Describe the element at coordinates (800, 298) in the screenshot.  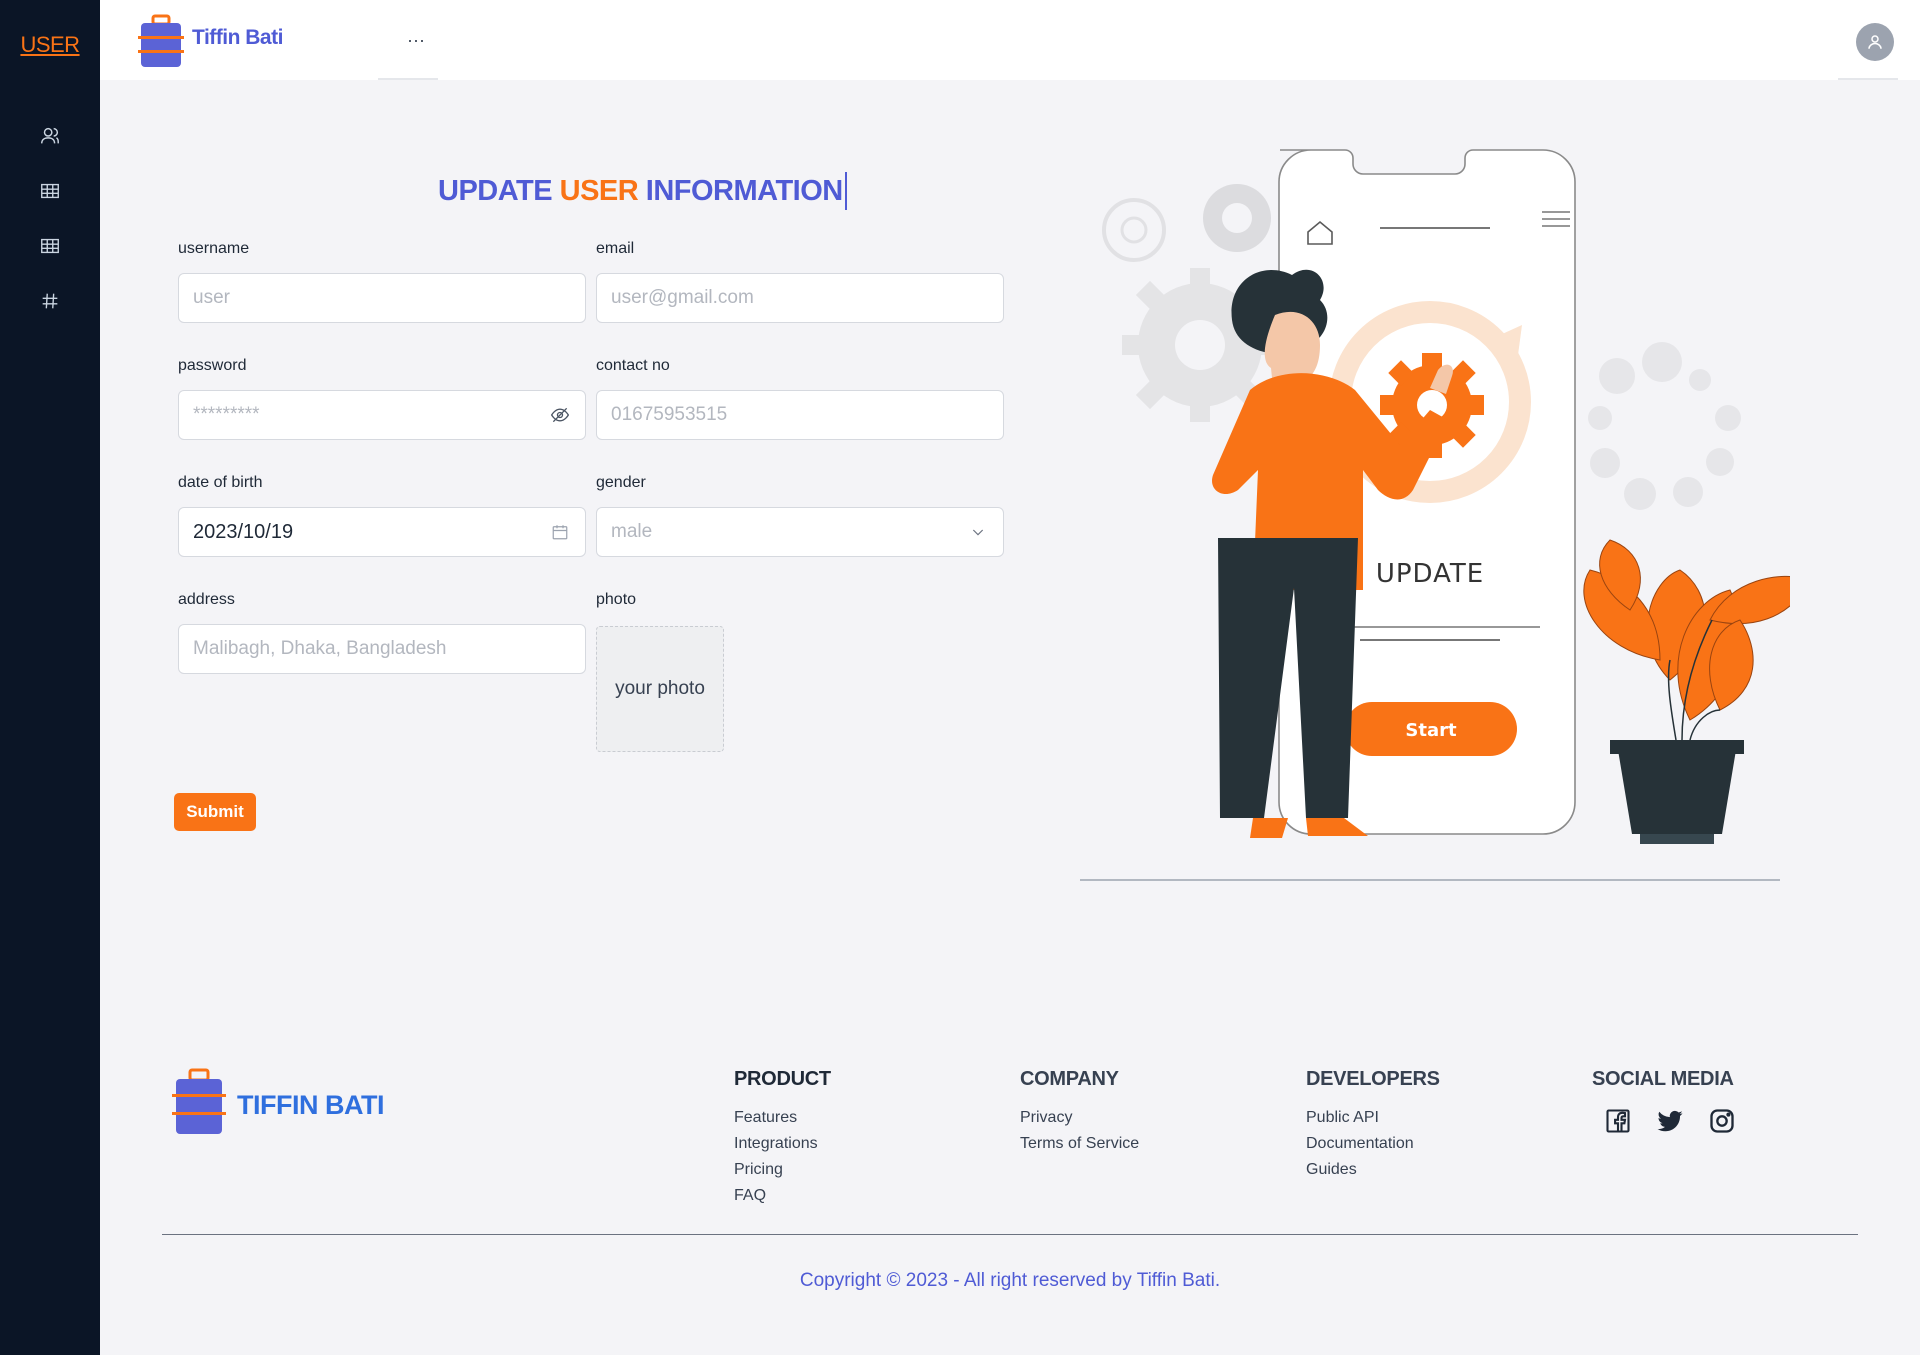
I see `email-input: user@gmail.com` at that location.